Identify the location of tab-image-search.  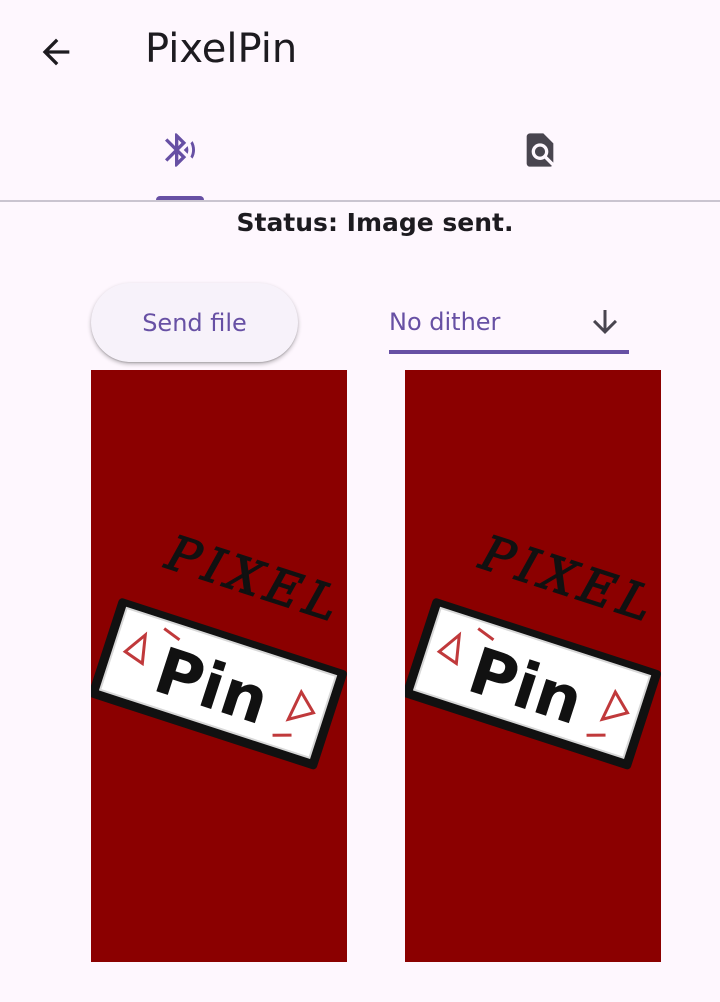
(540, 150).